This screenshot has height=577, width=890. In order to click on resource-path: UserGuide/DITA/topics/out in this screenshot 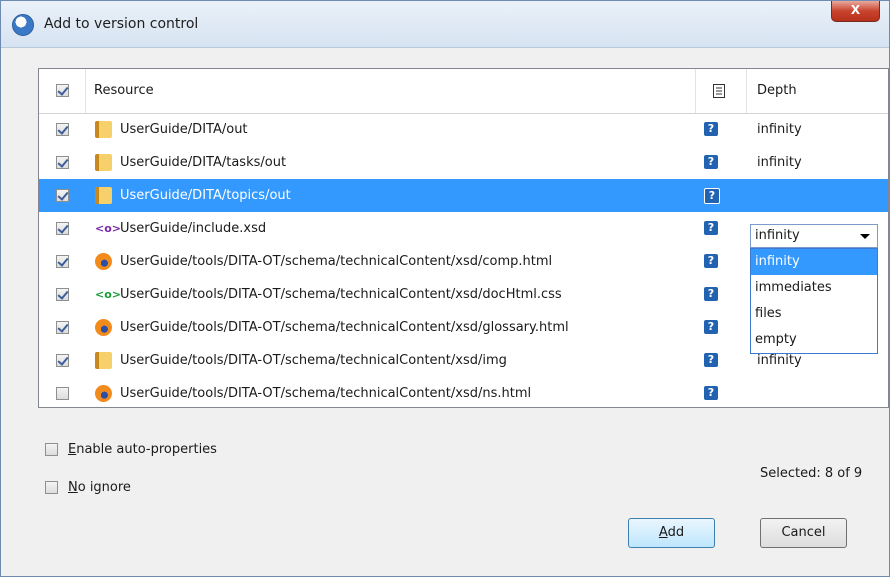, I will do `click(205, 195)`.